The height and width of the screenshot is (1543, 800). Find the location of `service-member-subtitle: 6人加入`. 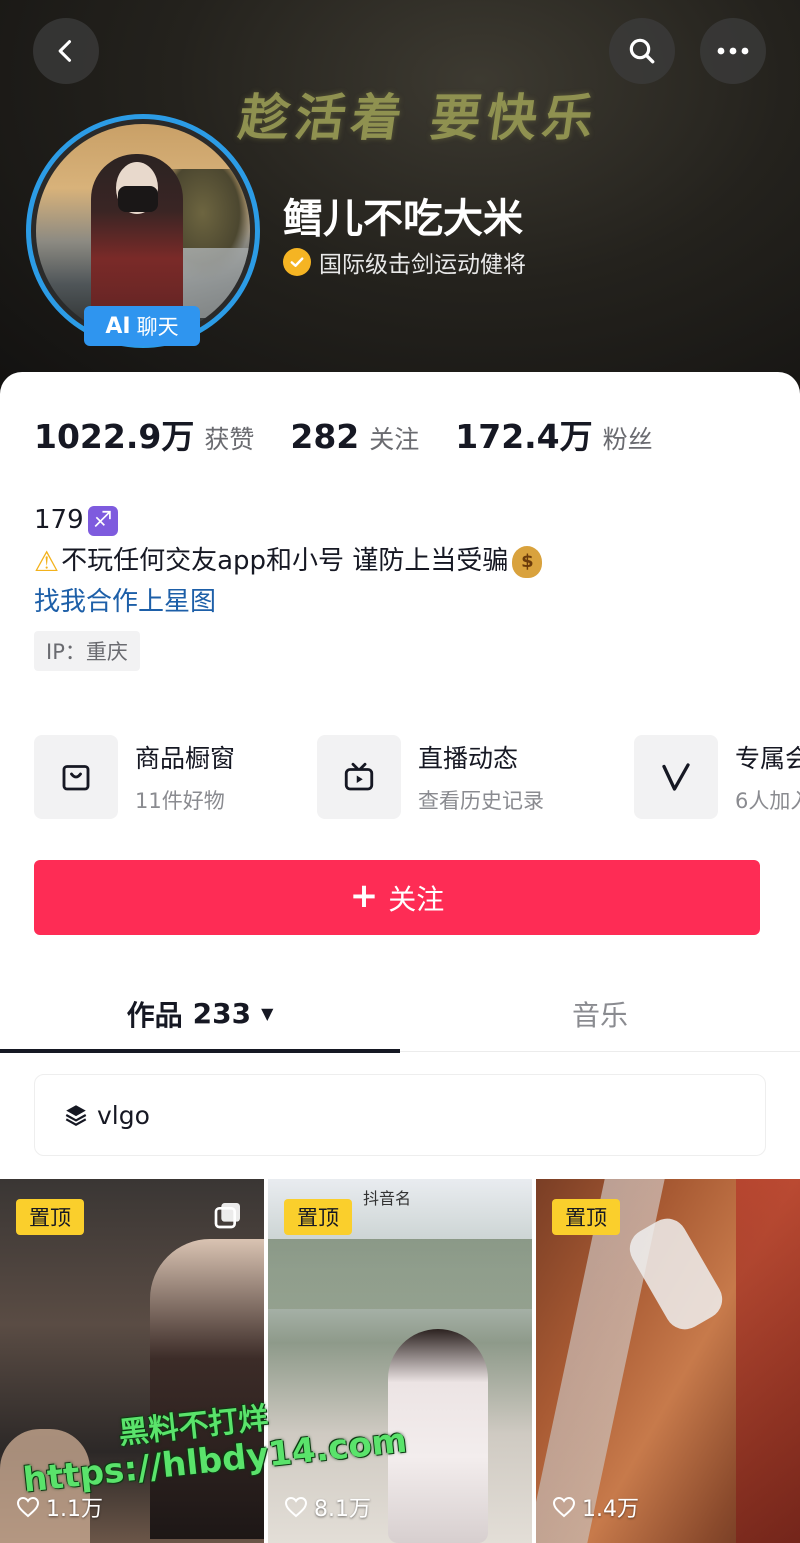

service-member-subtitle: 6人加入 is located at coordinates (767, 801).